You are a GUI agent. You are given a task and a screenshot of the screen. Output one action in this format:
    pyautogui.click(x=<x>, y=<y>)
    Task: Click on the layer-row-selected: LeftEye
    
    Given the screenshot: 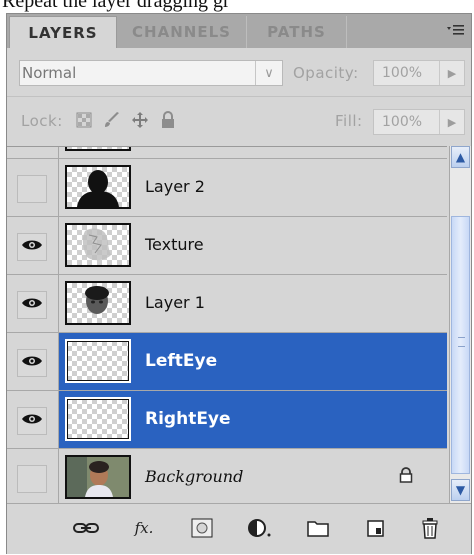 What is the action you would take?
    pyautogui.click(x=227, y=362)
    